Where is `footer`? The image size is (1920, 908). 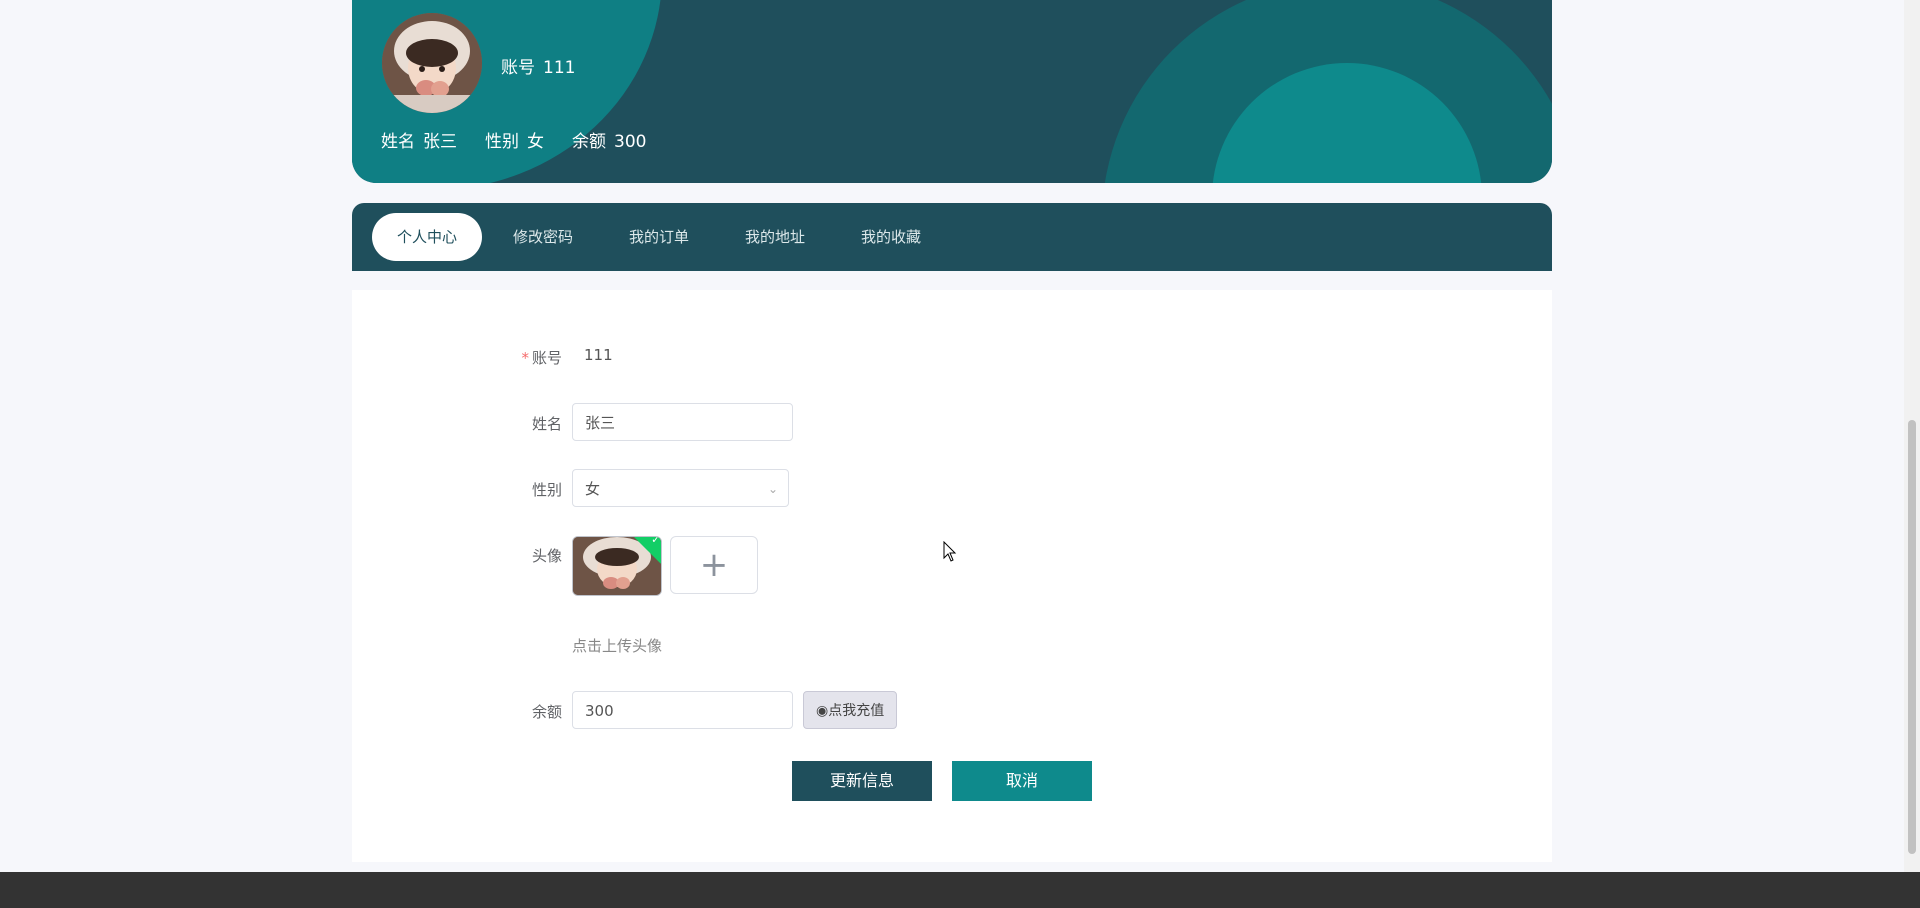 footer is located at coordinates (960, 890).